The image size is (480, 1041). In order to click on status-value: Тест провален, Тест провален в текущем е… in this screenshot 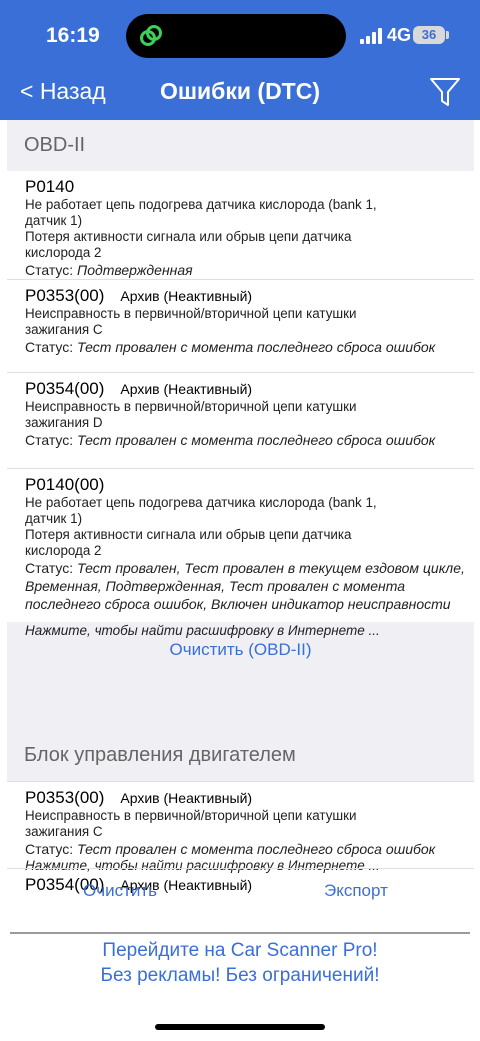, I will do `click(245, 586)`.